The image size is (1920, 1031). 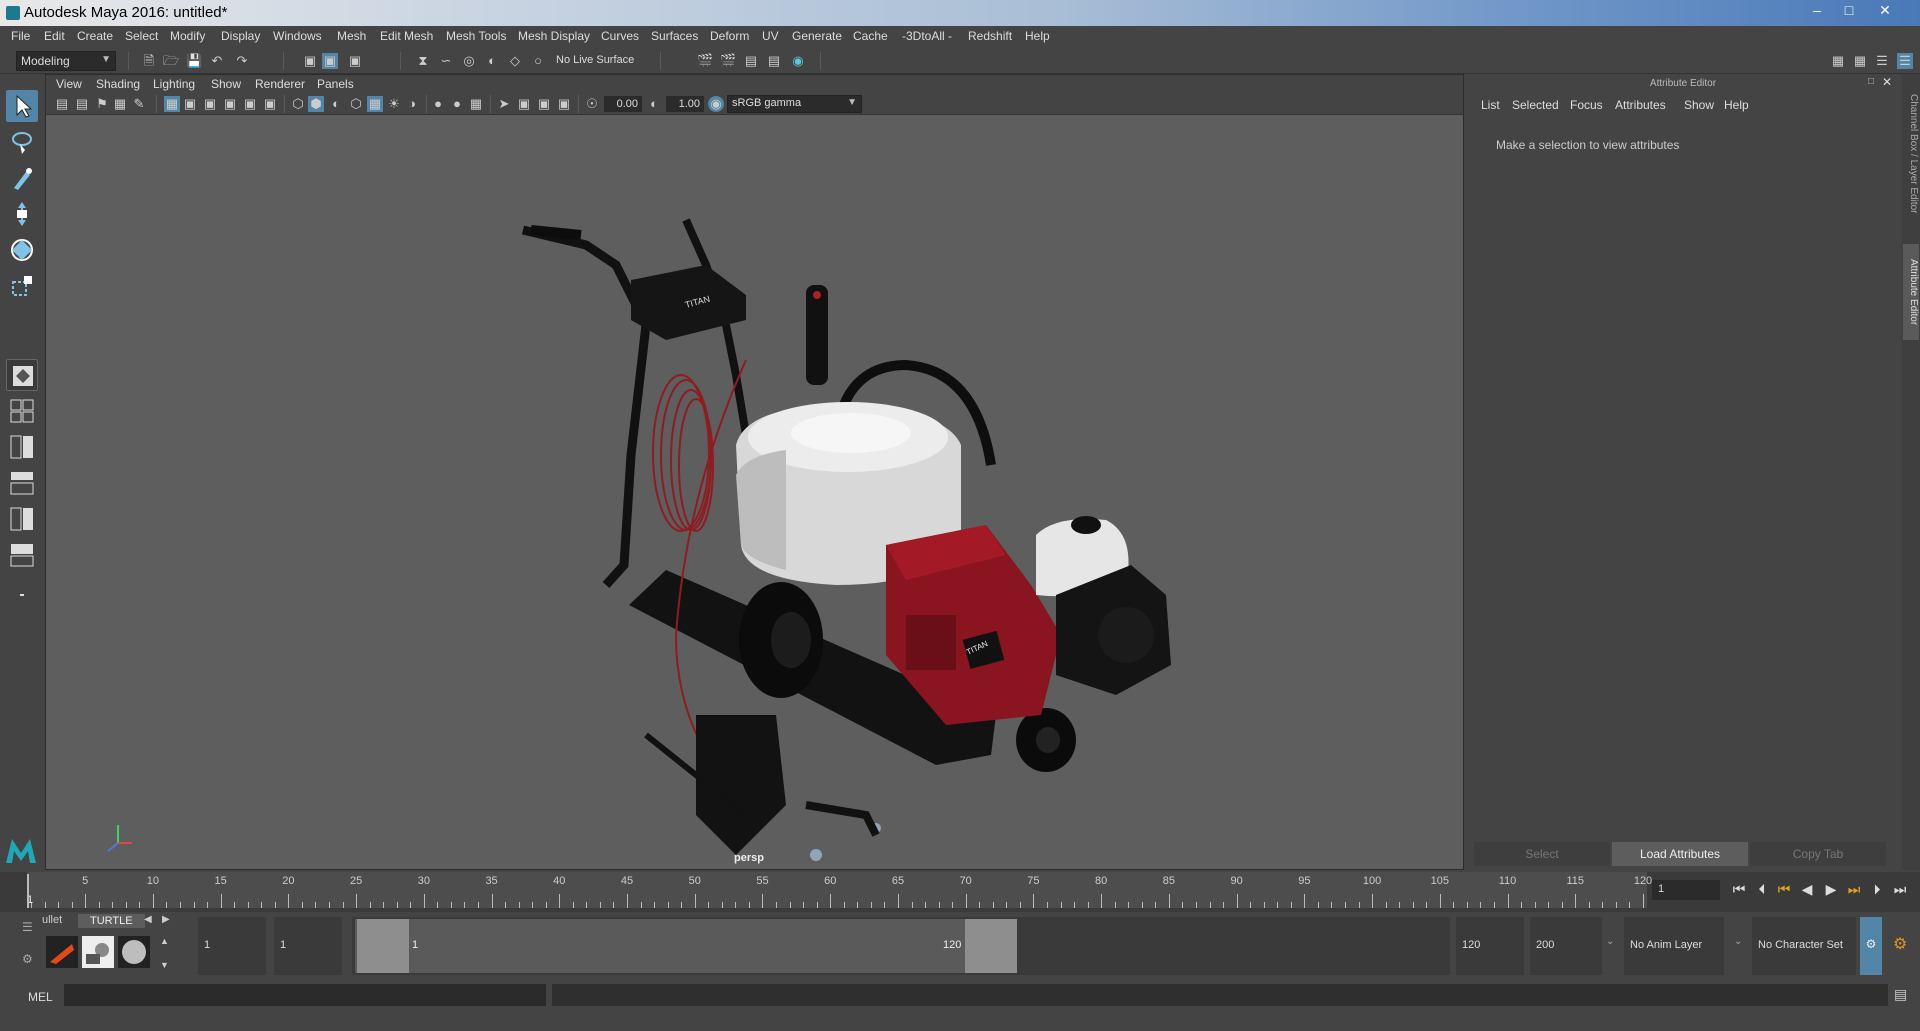 What do you see at coordinates (141, 36) in the screenshot?
I see `menu-select: Select` at bounding box center [141, 36].